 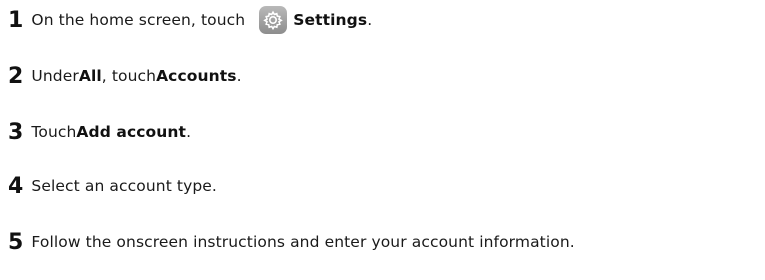 I want to click on step-text: Under, so click(x=55, y=76).